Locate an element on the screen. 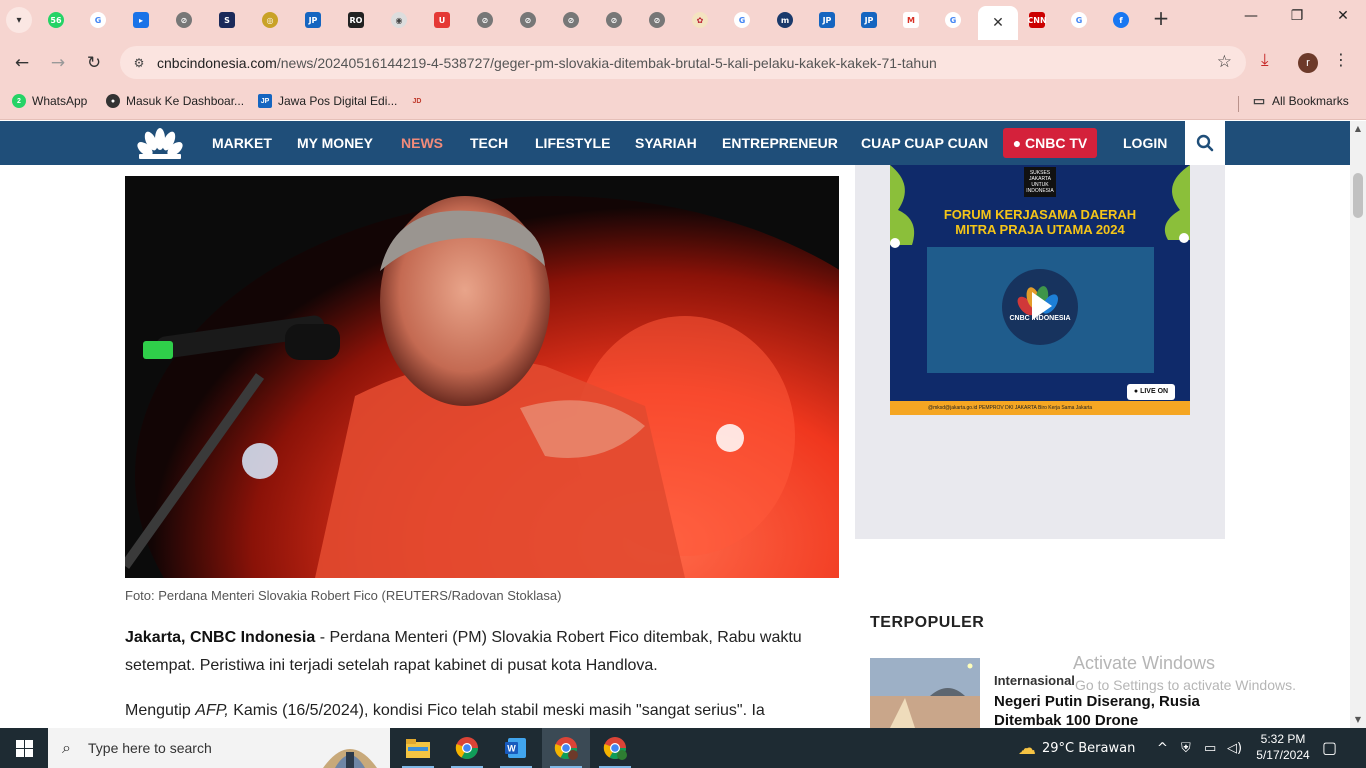  start-button is located at coordinates (24, 748).